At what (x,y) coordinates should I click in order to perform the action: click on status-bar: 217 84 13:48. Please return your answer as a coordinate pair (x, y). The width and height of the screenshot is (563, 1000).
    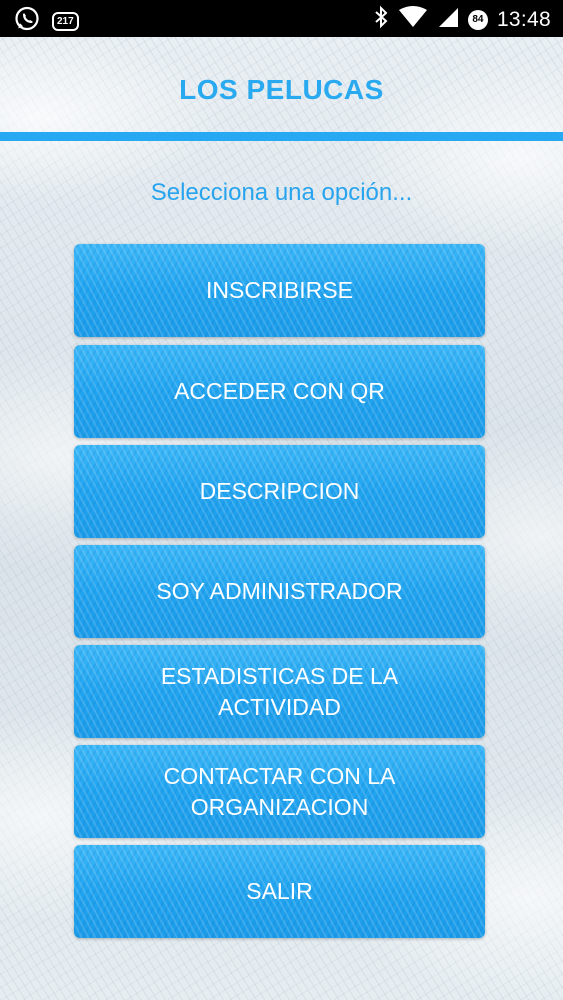
    Looking at the image, I should click on (281, 18).